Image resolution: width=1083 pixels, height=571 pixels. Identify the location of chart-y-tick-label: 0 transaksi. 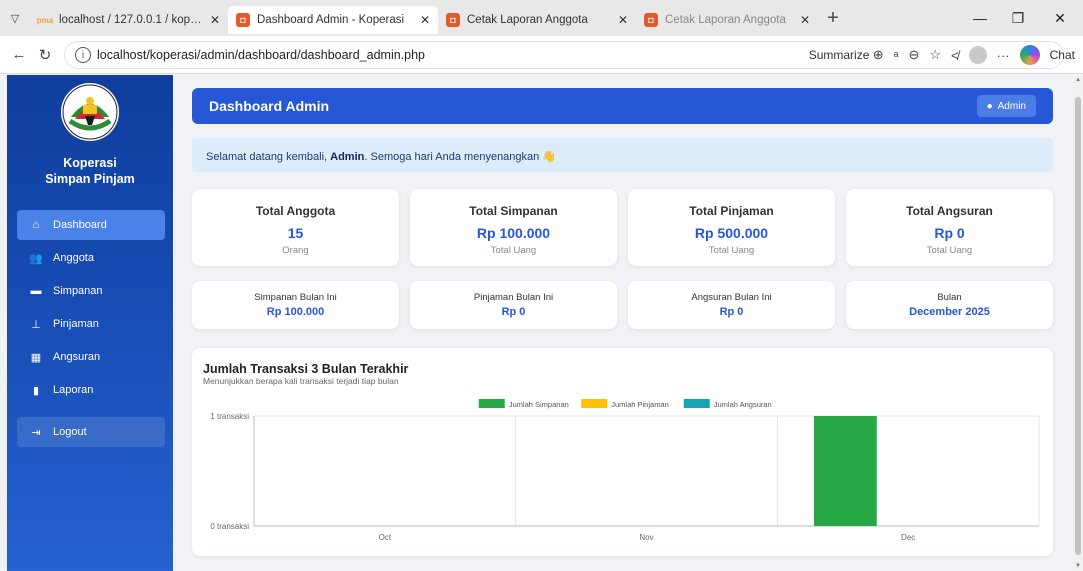
(229, 526).